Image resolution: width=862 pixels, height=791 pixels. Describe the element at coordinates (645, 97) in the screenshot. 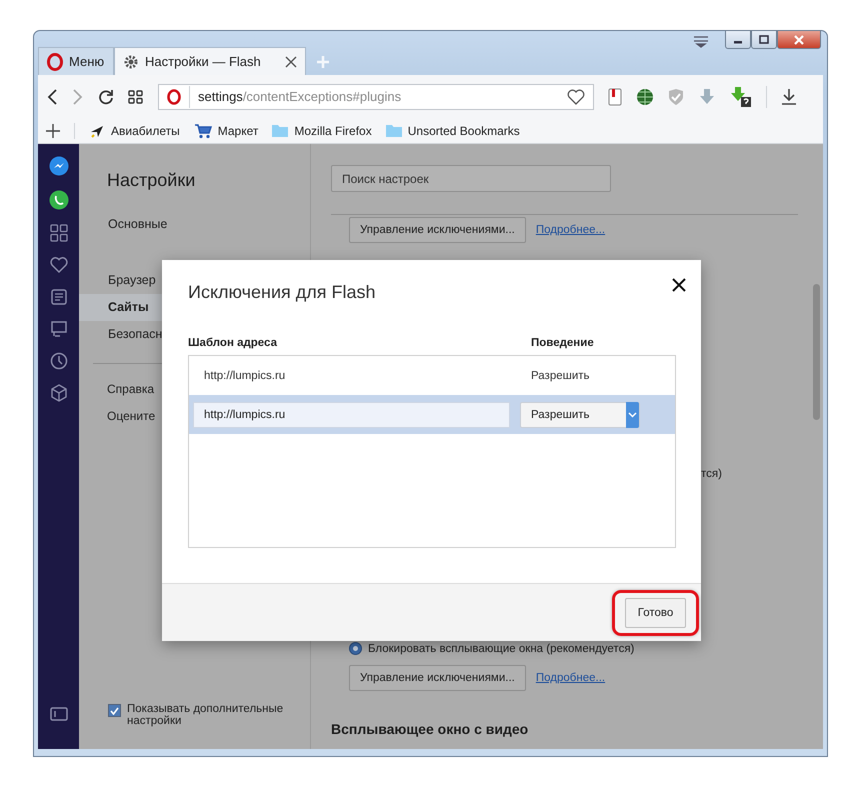

I see `globe-icon` at that location.